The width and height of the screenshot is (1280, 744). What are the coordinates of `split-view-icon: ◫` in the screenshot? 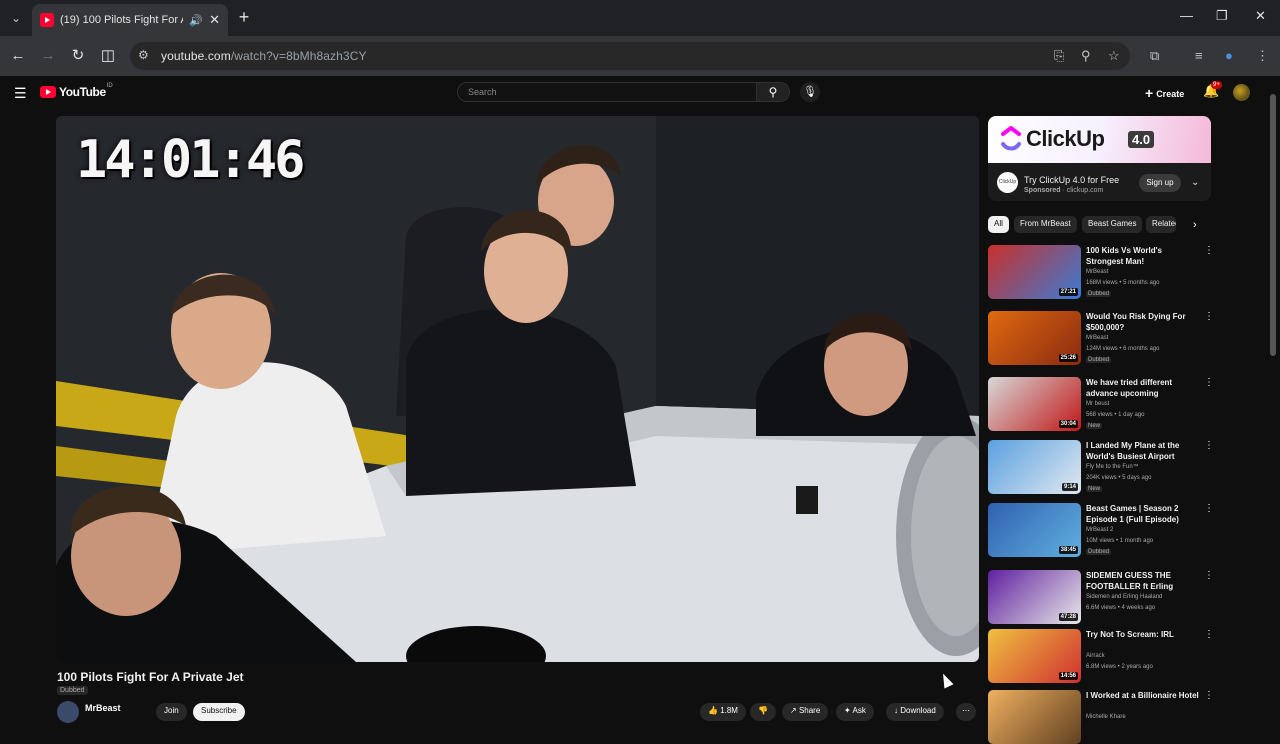 It's located at (108, 56).